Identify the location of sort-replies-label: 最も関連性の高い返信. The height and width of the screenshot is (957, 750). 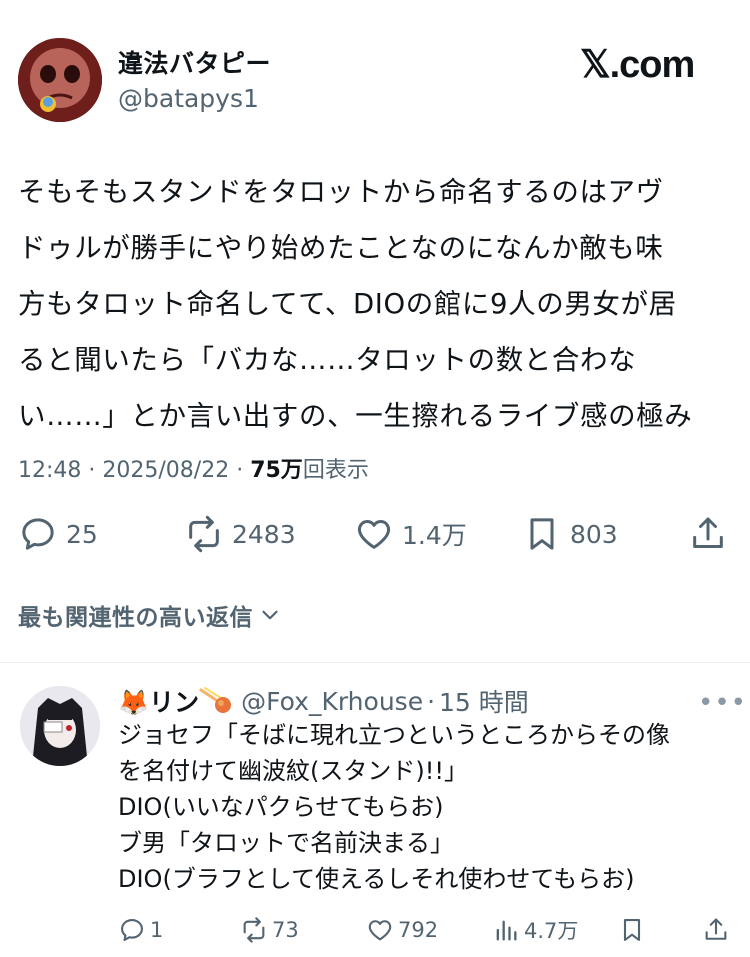
(135, 618).